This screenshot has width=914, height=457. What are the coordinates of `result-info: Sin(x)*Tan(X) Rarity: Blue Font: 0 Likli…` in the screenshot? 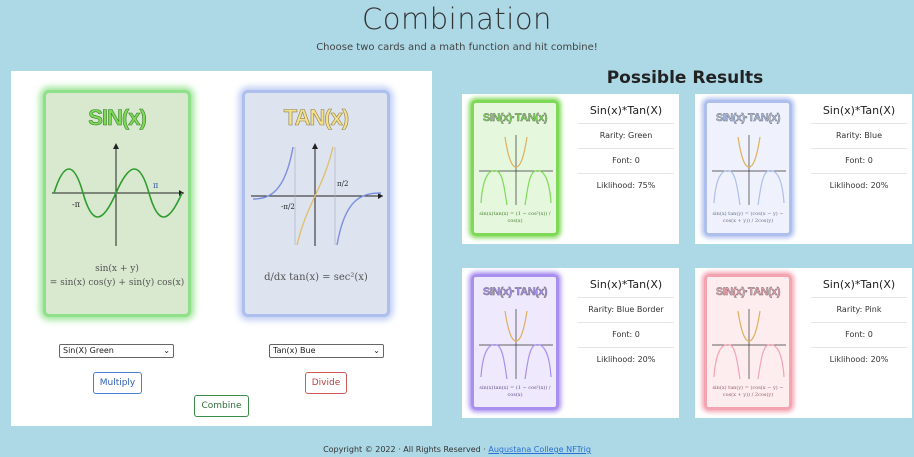 It's located at (859, 151).